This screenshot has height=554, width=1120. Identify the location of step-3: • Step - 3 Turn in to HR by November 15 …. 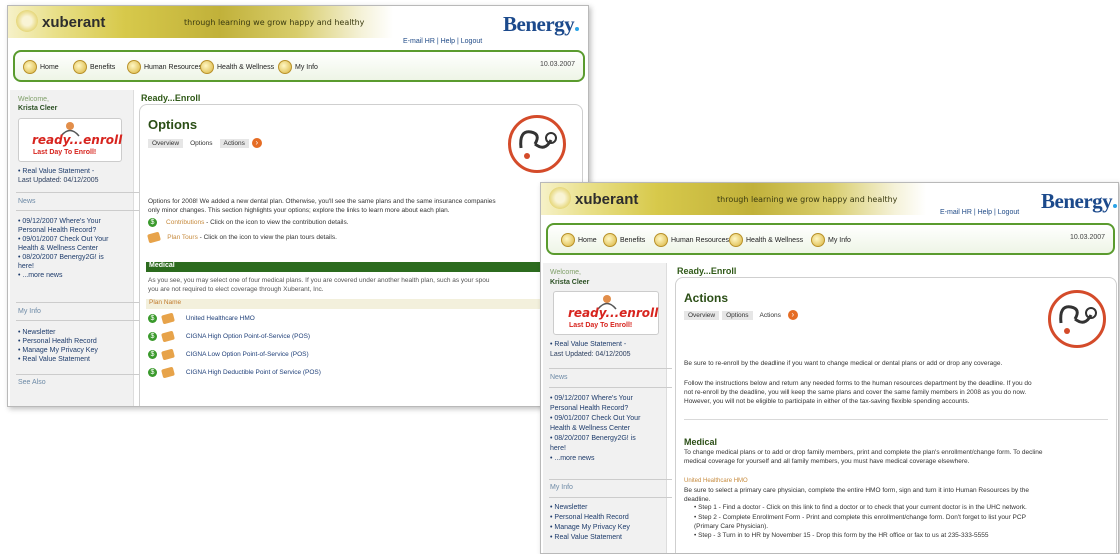
(841, 535).